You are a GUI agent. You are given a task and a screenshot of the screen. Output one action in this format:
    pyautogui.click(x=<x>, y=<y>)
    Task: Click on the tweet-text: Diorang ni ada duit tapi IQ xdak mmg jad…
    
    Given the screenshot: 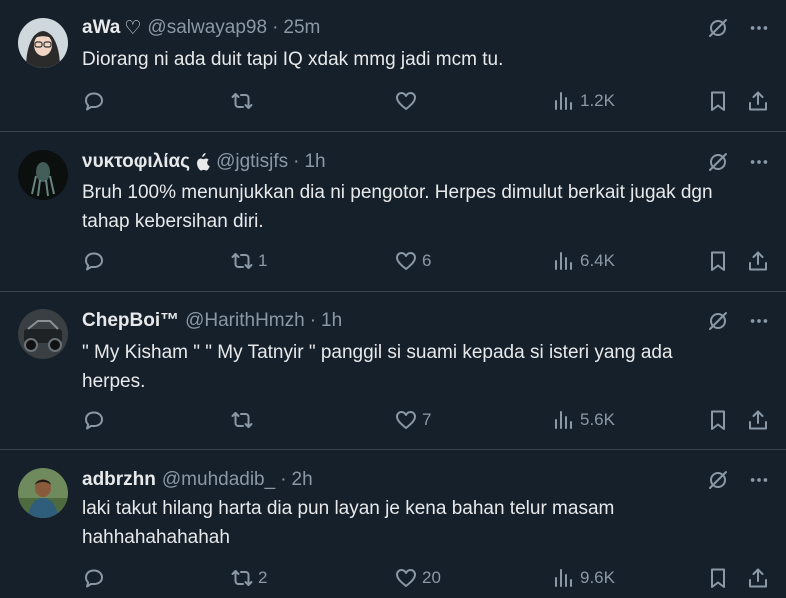 What is the action you would take?
    pyautogui.click(x=293, y=59)
    